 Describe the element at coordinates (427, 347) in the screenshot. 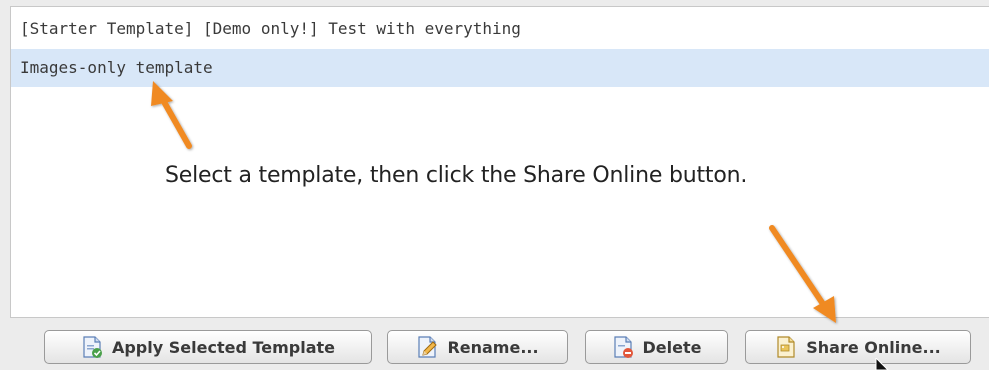

I see `rename-pencil-icon` at that location.